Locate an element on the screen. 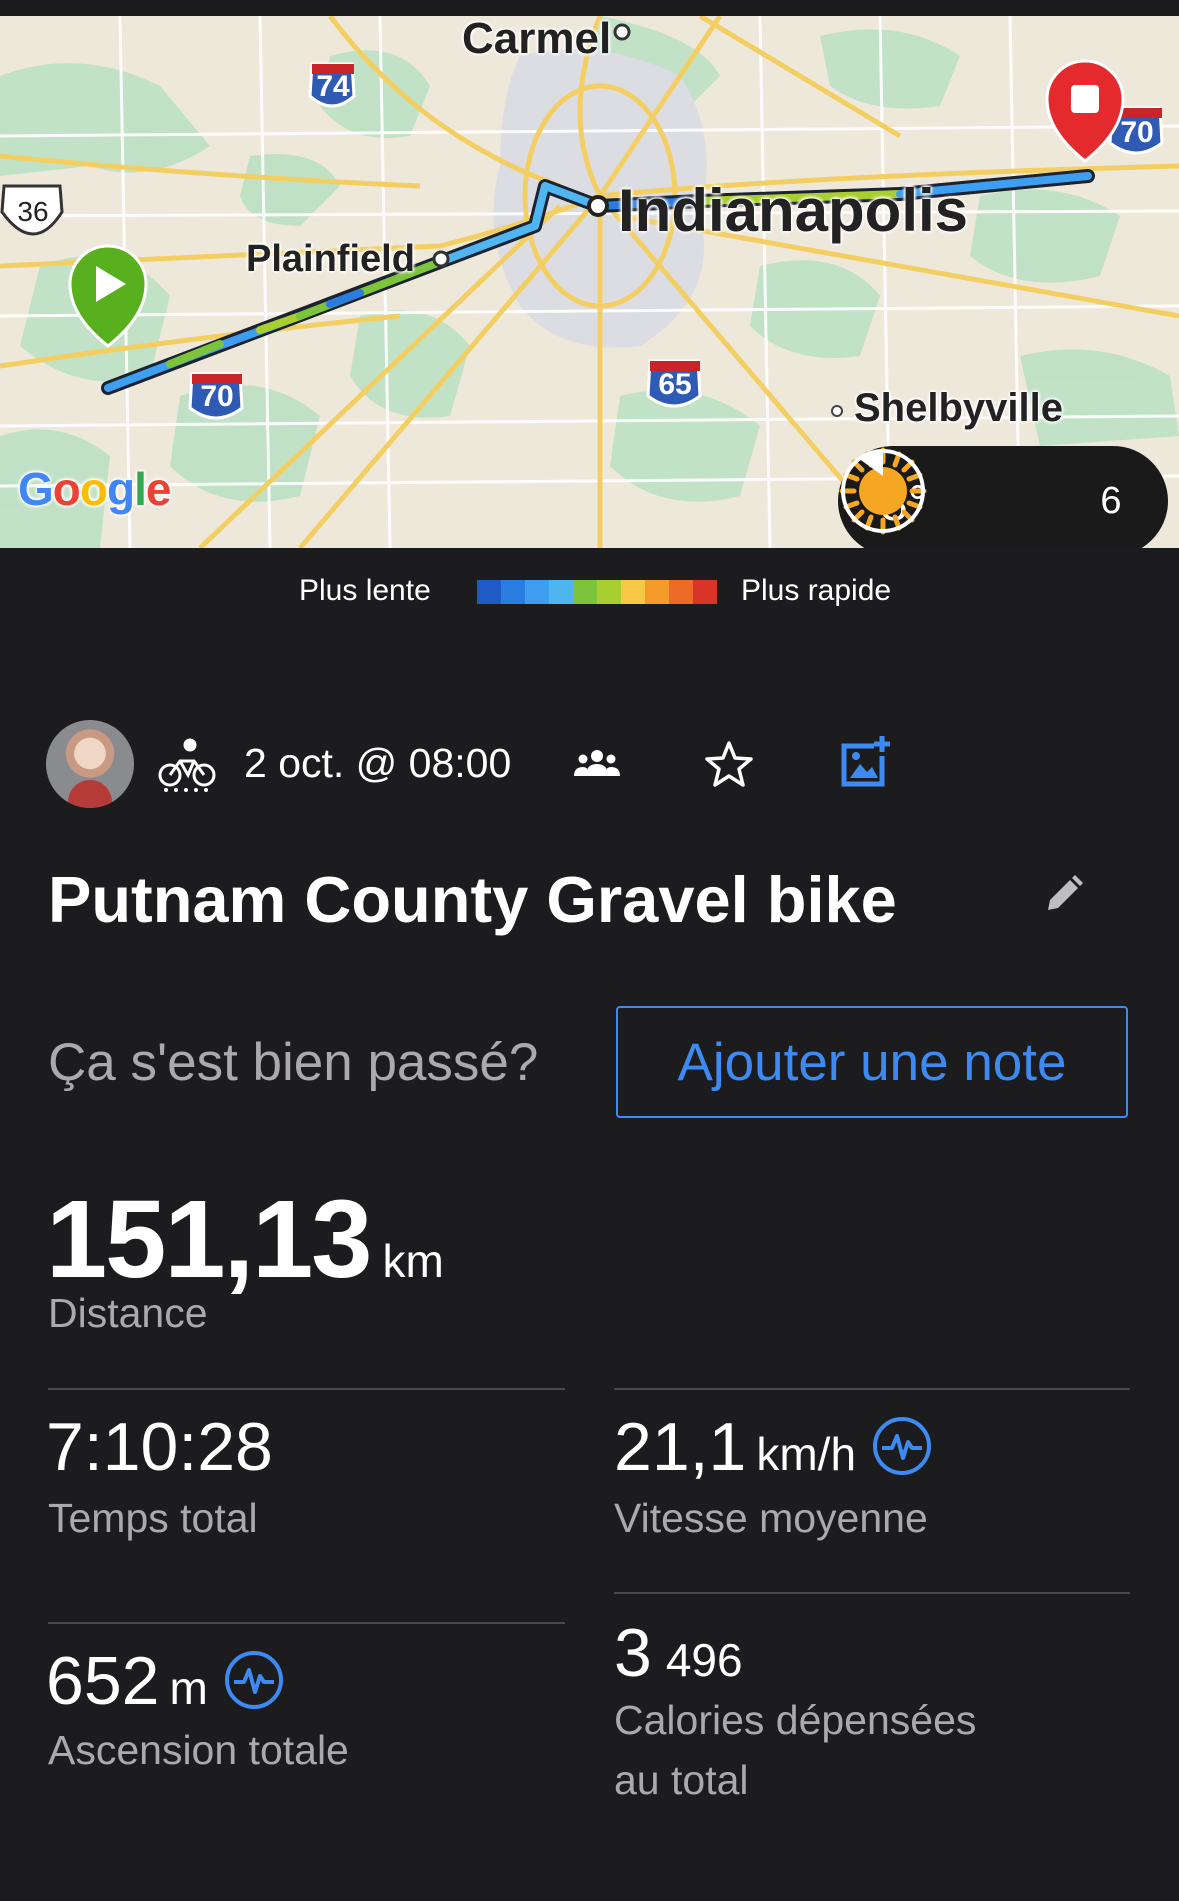 Image resolution: width=1179 pixels, height=1901 pixels. map-label-indianapolis: Indianapolis is located at coordinates (793, 210).